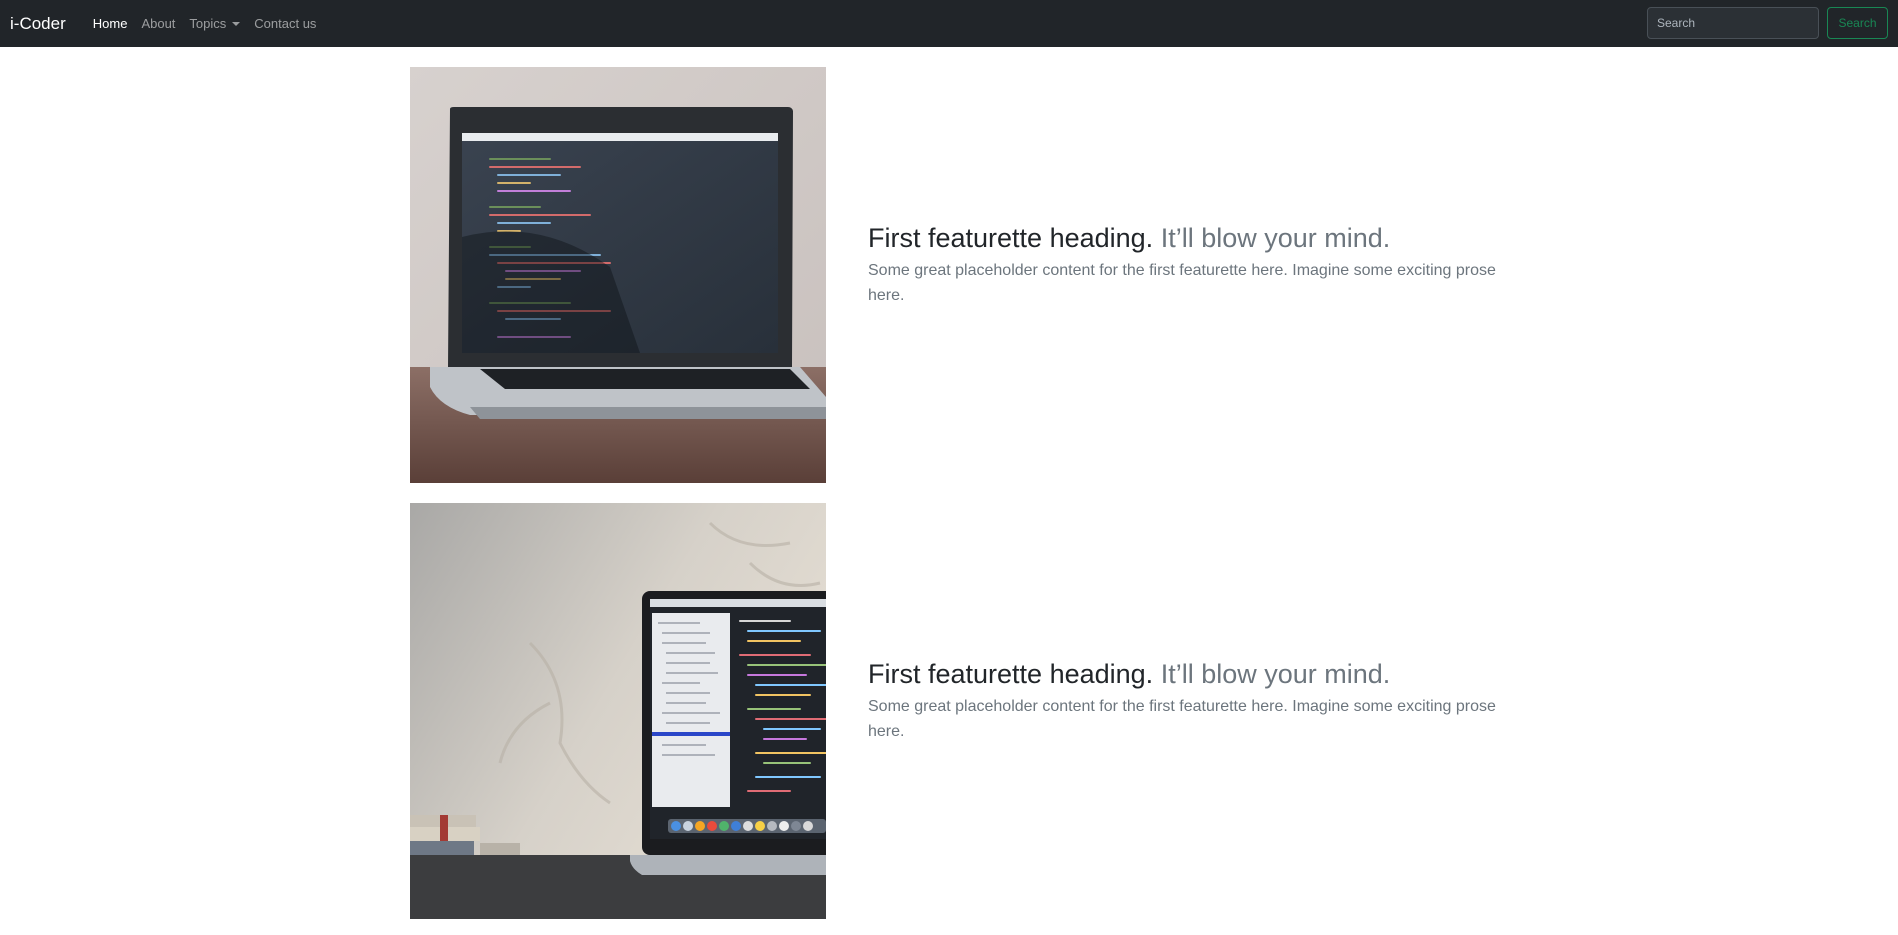 Image resolution: width=1898 pixels, height=935 pixels. Describe the element at coordinates (38, 24) in the screenshot. I see `brand-logo: i-Coder` at that location.